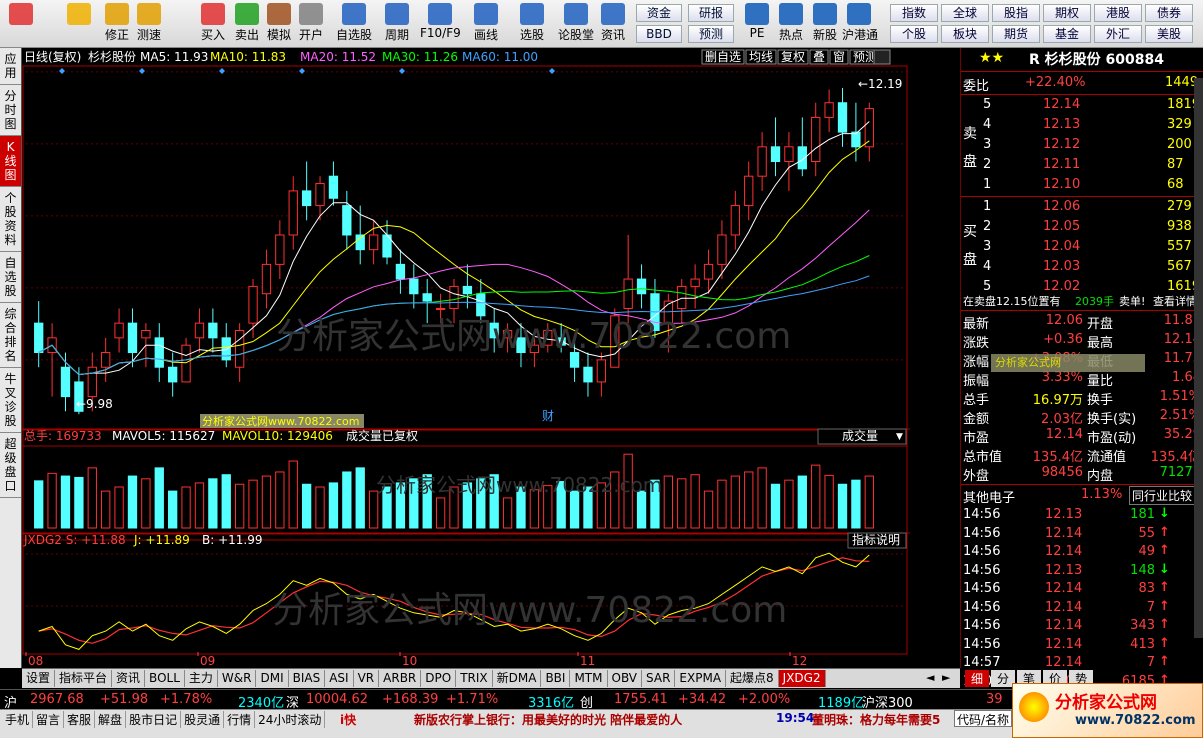 The image size is (1203, 738). What do you see at coordinates (946, 677) in the screenshot?
I see `tab-scroll-right-icon: ►` at bounding box center [946, 677].